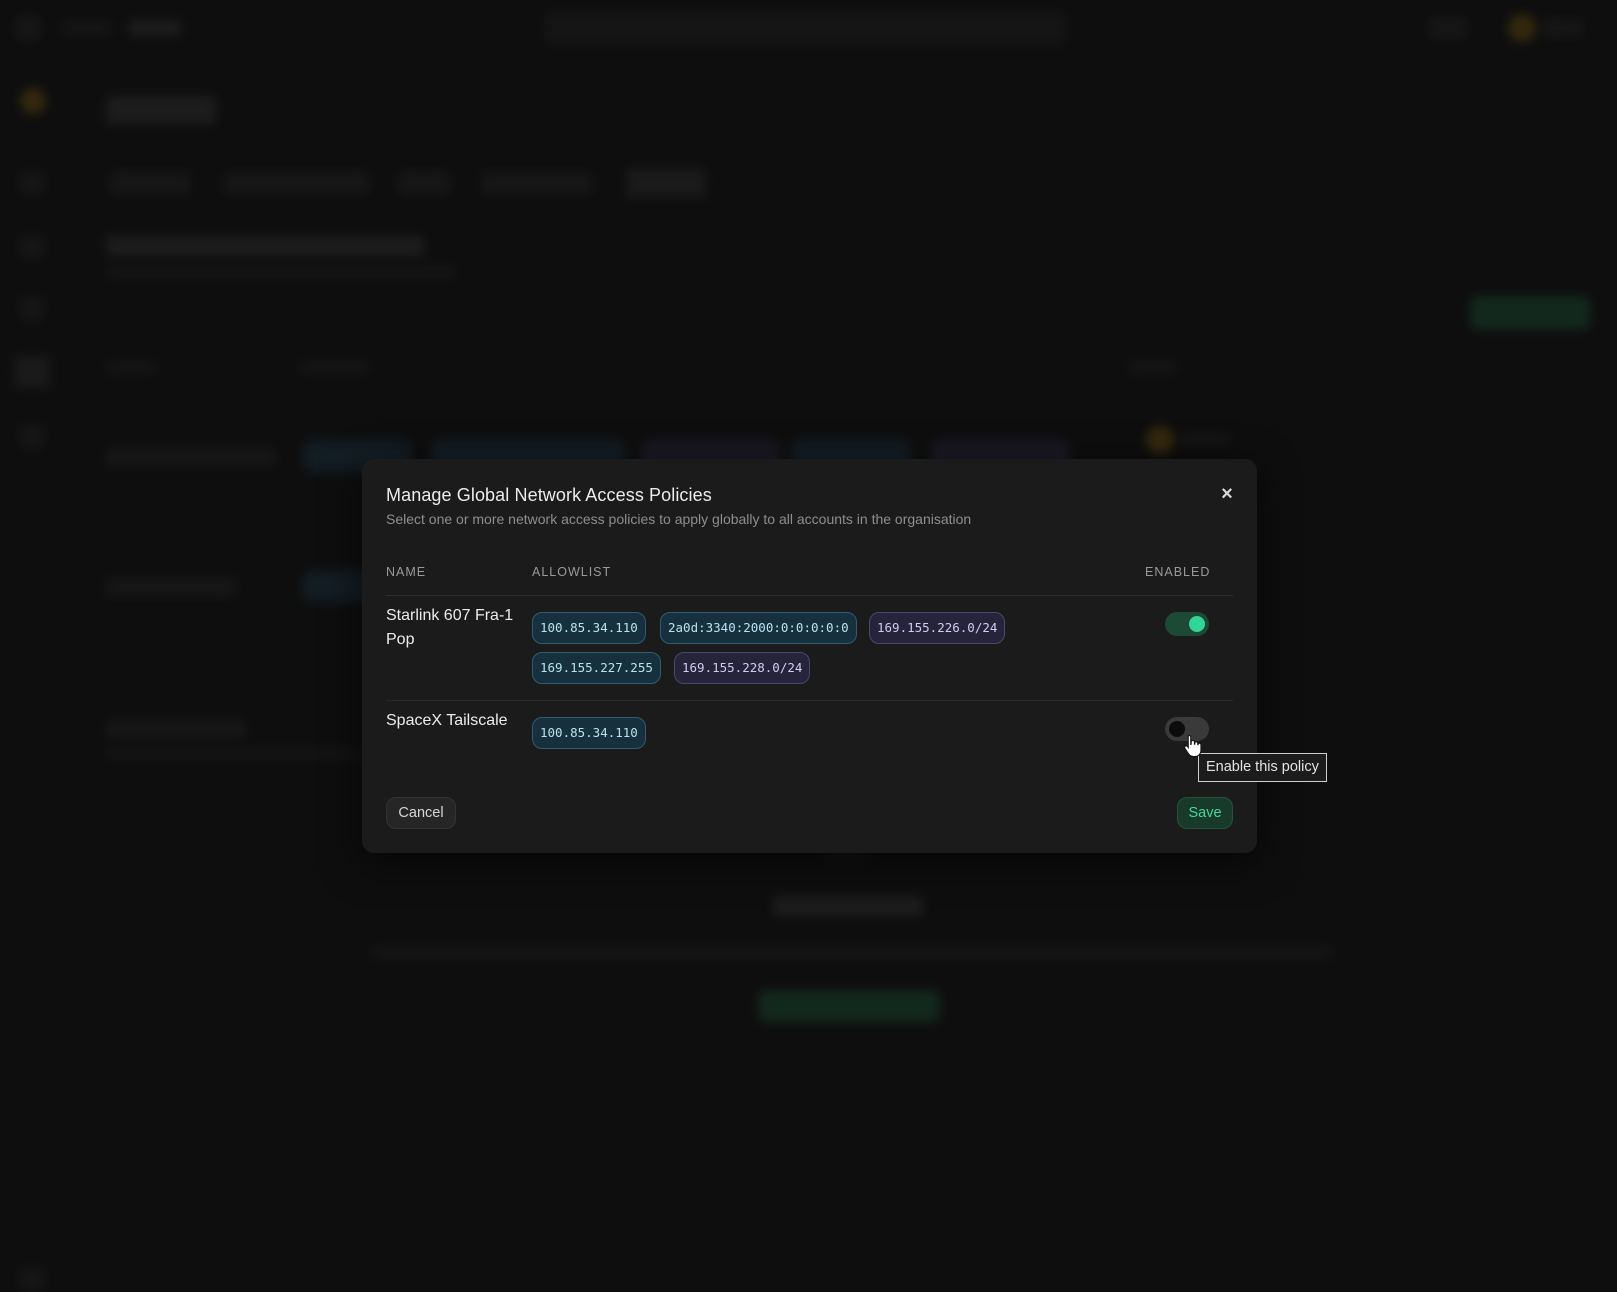  Describe the element at coordinates (572, 572) in the screenshot. I see `column-header-allowlist: ALLOWLIST` at that location.